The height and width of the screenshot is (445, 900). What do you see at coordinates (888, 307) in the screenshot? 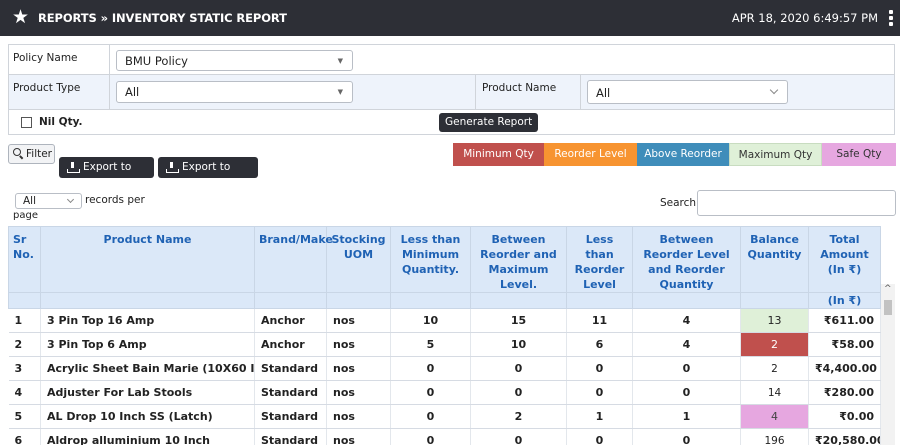
I see `scroll-thumb` at bounding box center [888, 307].